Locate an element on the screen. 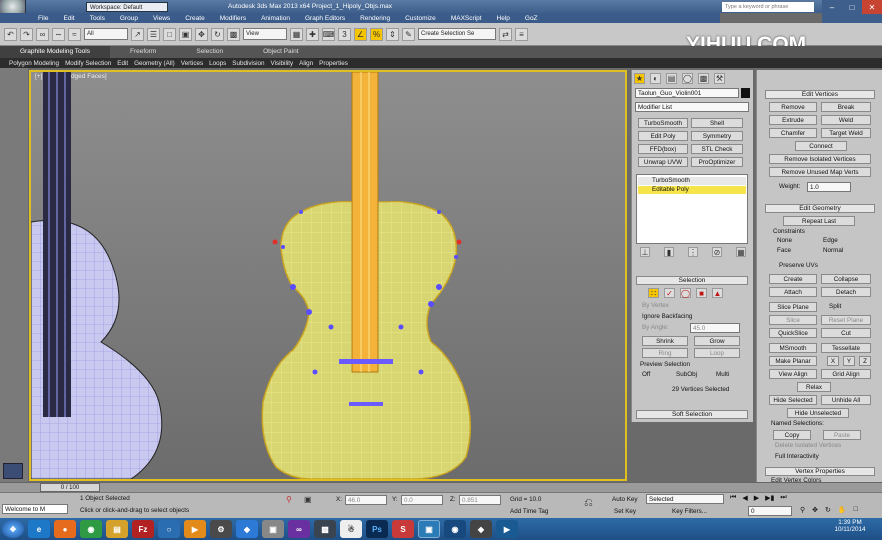 The height and width of the screenshot is (540, 882). preview-subobj-radio: SubObj is located at coordinates (686, 374).